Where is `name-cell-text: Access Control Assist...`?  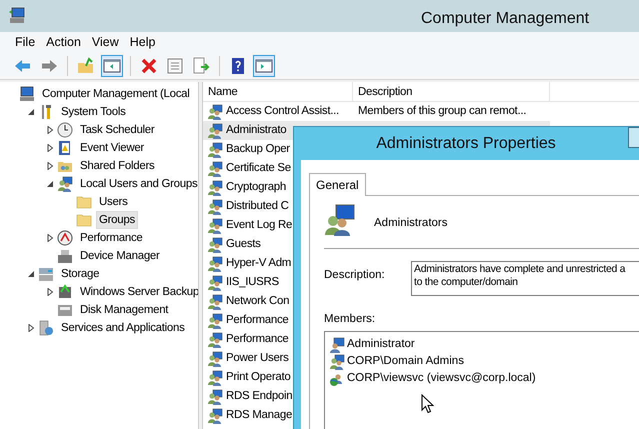 name-cell-text: Access Control Assist... is located at coordinates (282, 111).